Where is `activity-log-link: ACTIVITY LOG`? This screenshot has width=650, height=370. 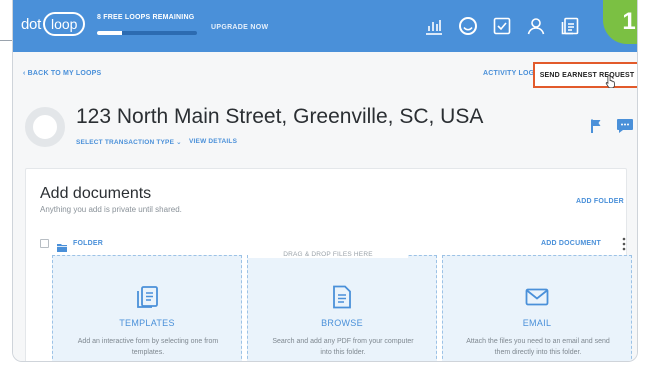
activity-log-link: ACTIVITY LOG is located at coordinates (508, 73).